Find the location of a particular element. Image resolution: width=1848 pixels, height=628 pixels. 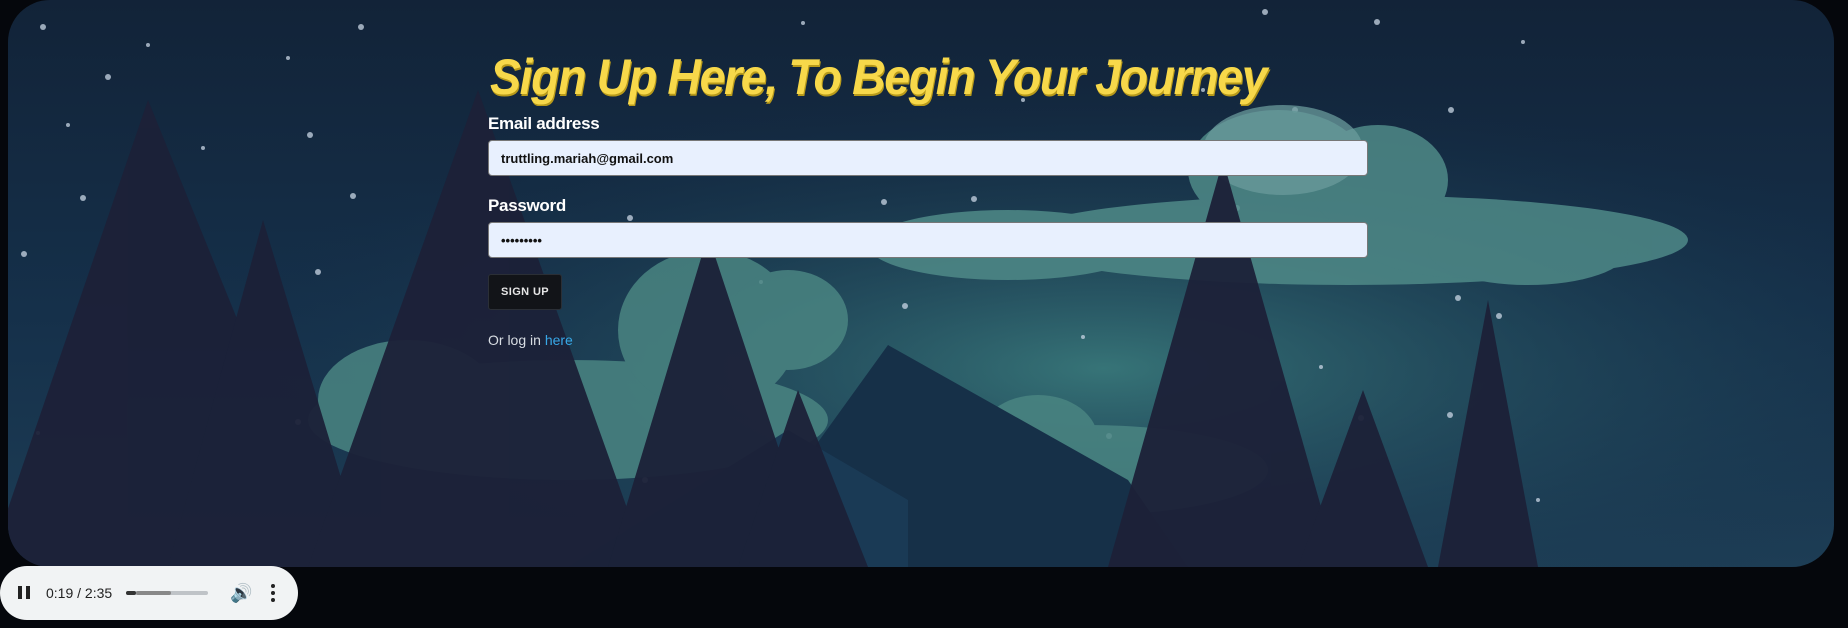

login-link: here is located at coordinates (559, 340).